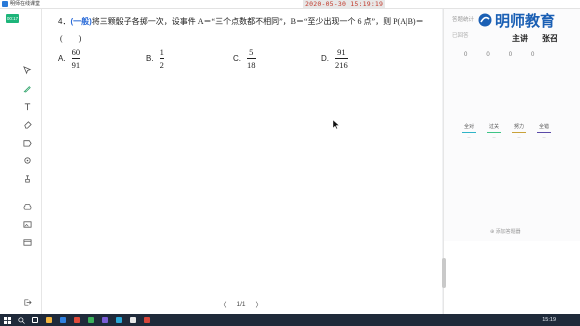  I want to click on numerator: 91, so click(341, 52).